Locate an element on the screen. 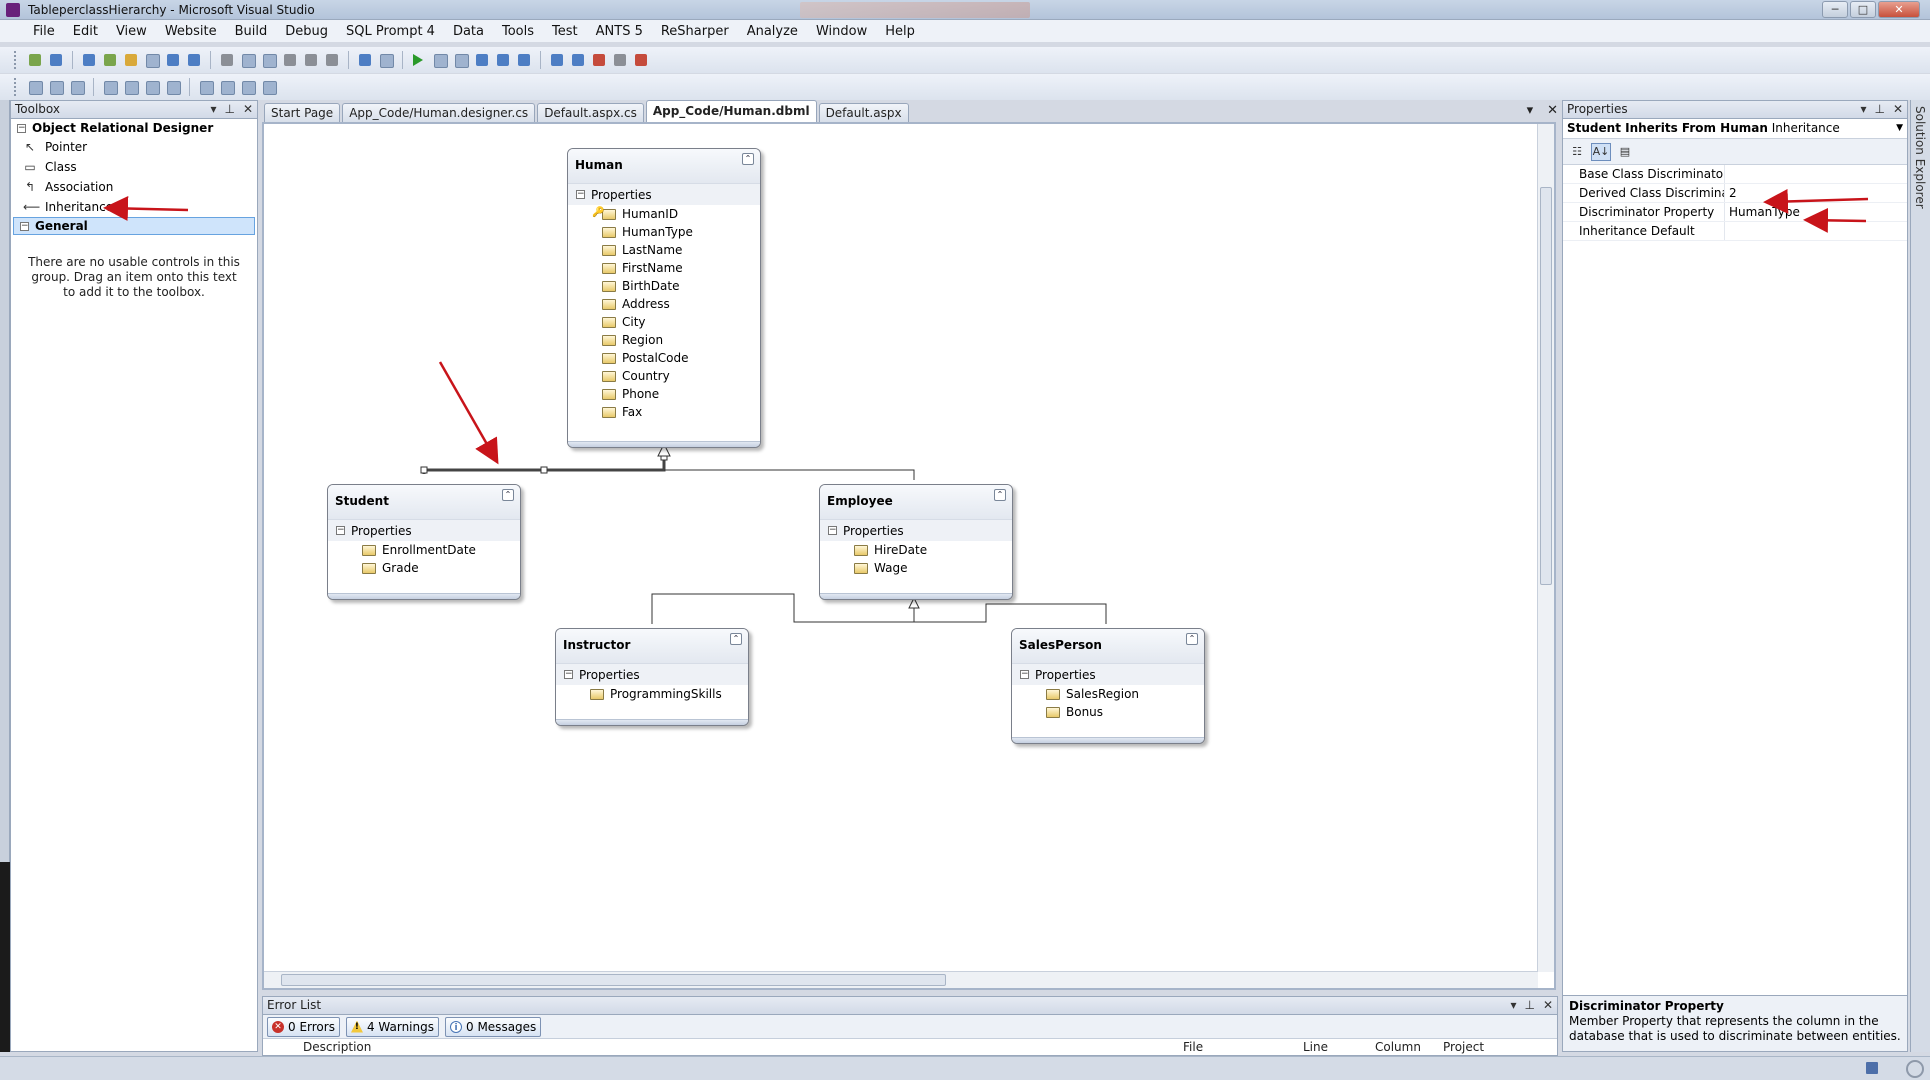 The height and width of the screenshot is (1080, 1930). run-debug-icon is located at coordinates (35, 60).